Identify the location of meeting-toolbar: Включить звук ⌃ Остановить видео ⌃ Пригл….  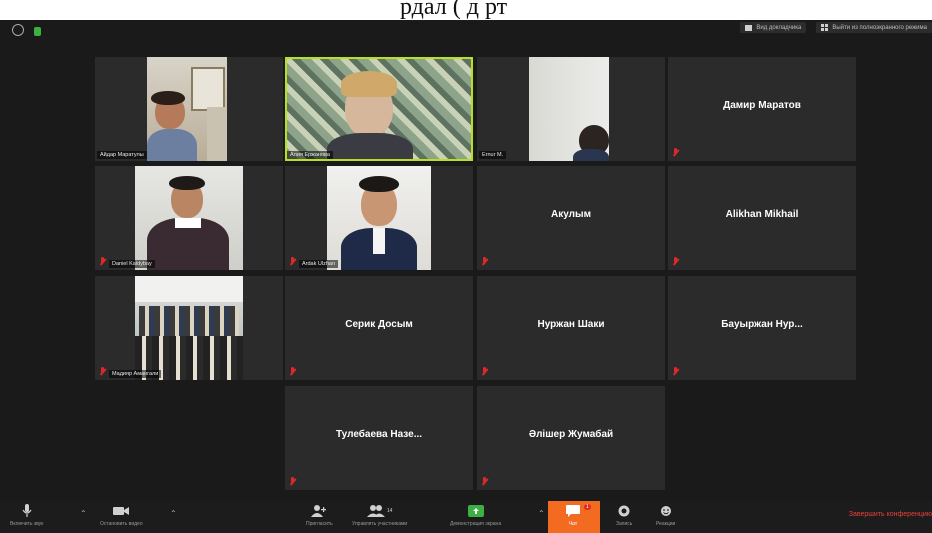
(466, 517).